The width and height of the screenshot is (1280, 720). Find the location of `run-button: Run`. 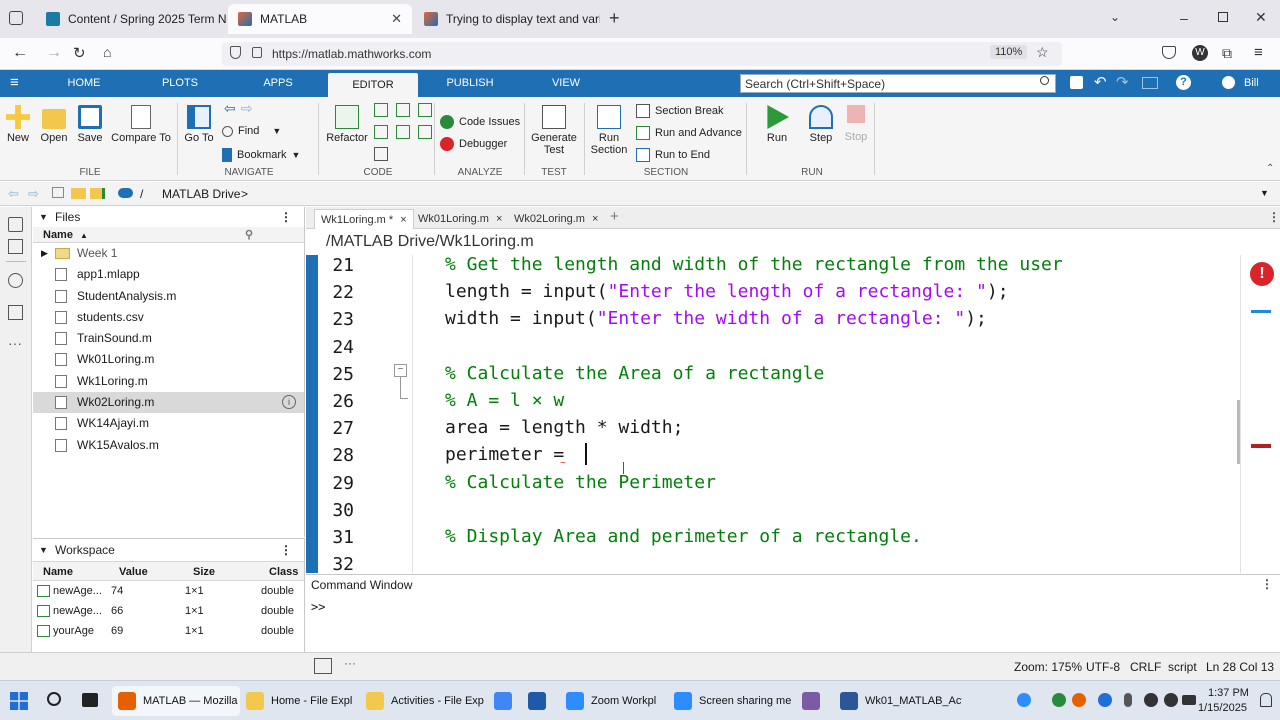

run-button: Run is located at coordinates (777, 124).